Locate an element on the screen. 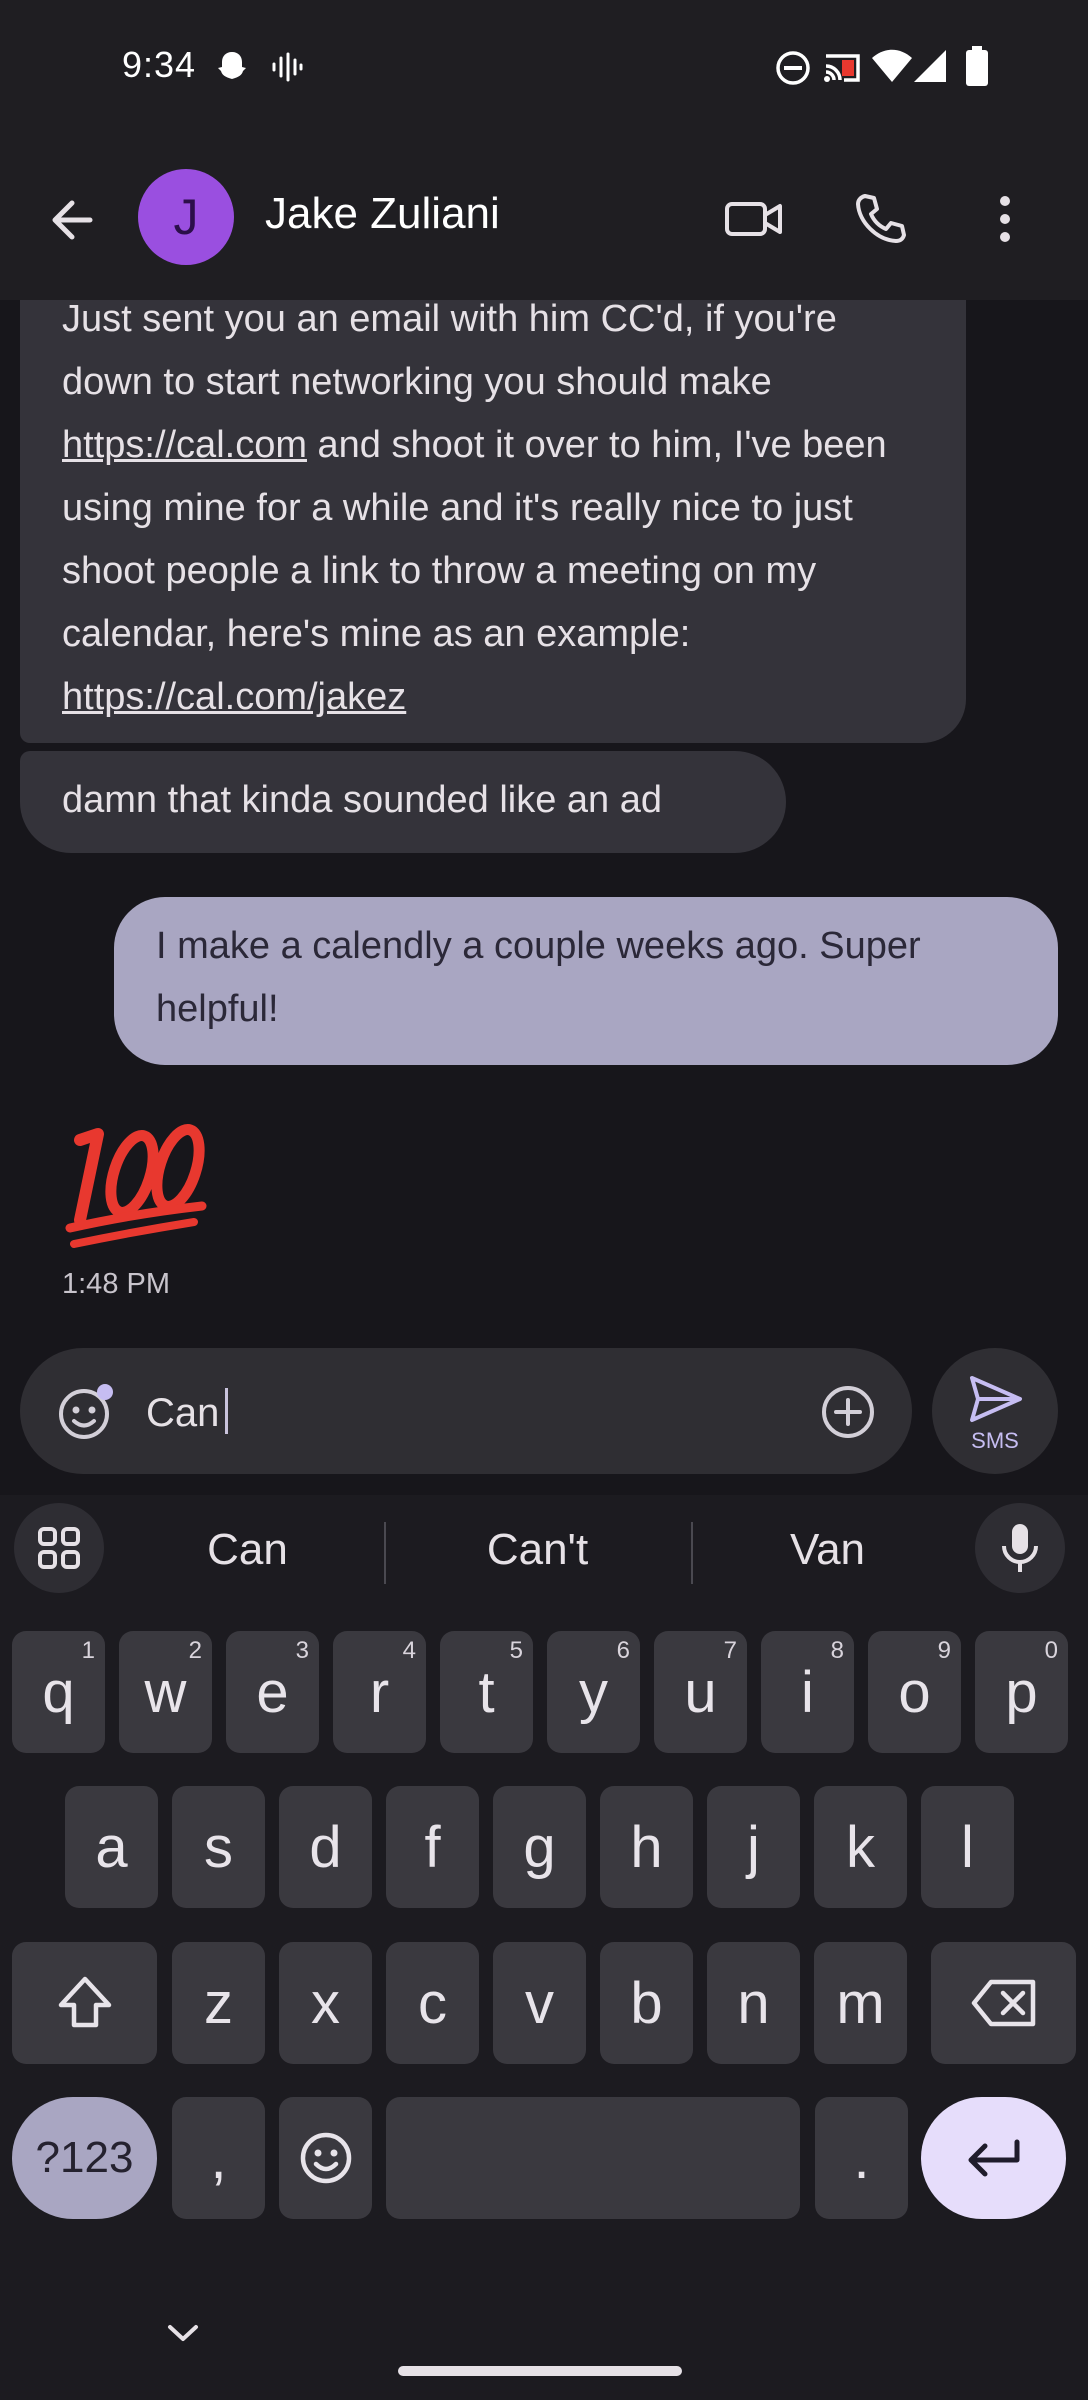 The width and height of the screenshot is (1088, 2400). backspace-key is located at coordinates (1003, 2003).